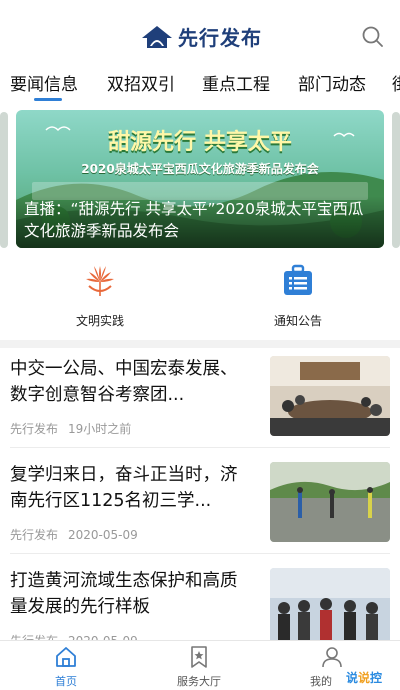 This screenshot has height=690, width=400. I want to click on app-logo: 先行发布, so click(201, 36).